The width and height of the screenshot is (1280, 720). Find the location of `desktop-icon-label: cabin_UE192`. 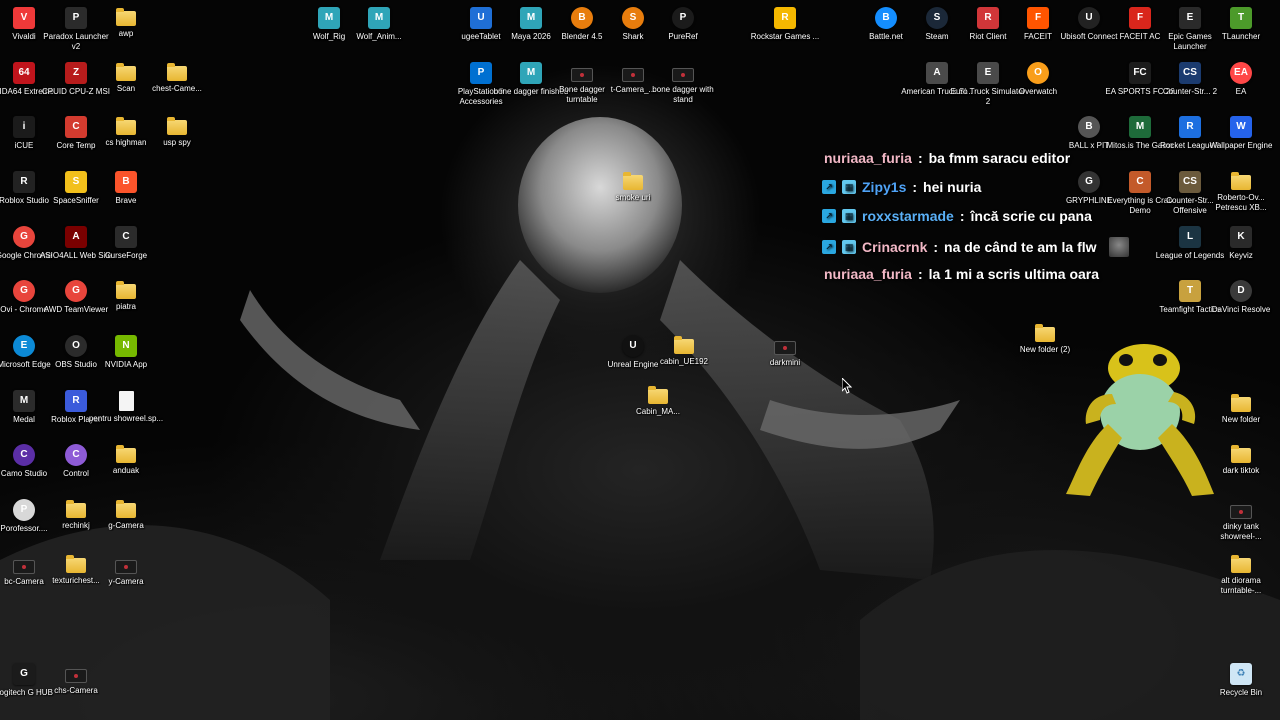

desktop-icon-label: cabin_UE192 is located at coordinates (684, 361).